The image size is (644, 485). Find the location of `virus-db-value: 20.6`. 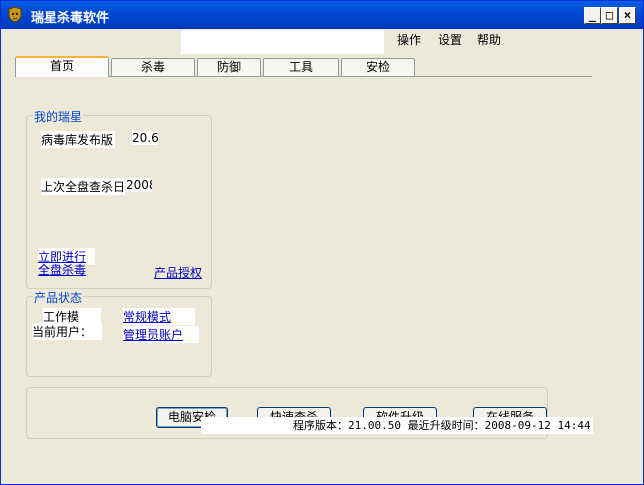

virus-db-value: 20.6 is located at coordinates (145, 138).